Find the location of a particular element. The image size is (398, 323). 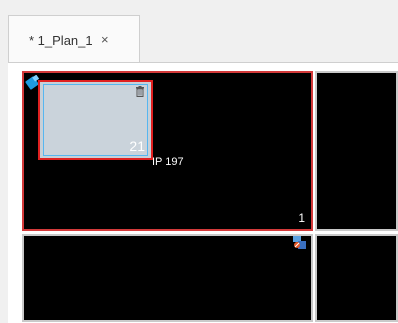

ip-label: IP 197 is located at coordinates (168, 162).